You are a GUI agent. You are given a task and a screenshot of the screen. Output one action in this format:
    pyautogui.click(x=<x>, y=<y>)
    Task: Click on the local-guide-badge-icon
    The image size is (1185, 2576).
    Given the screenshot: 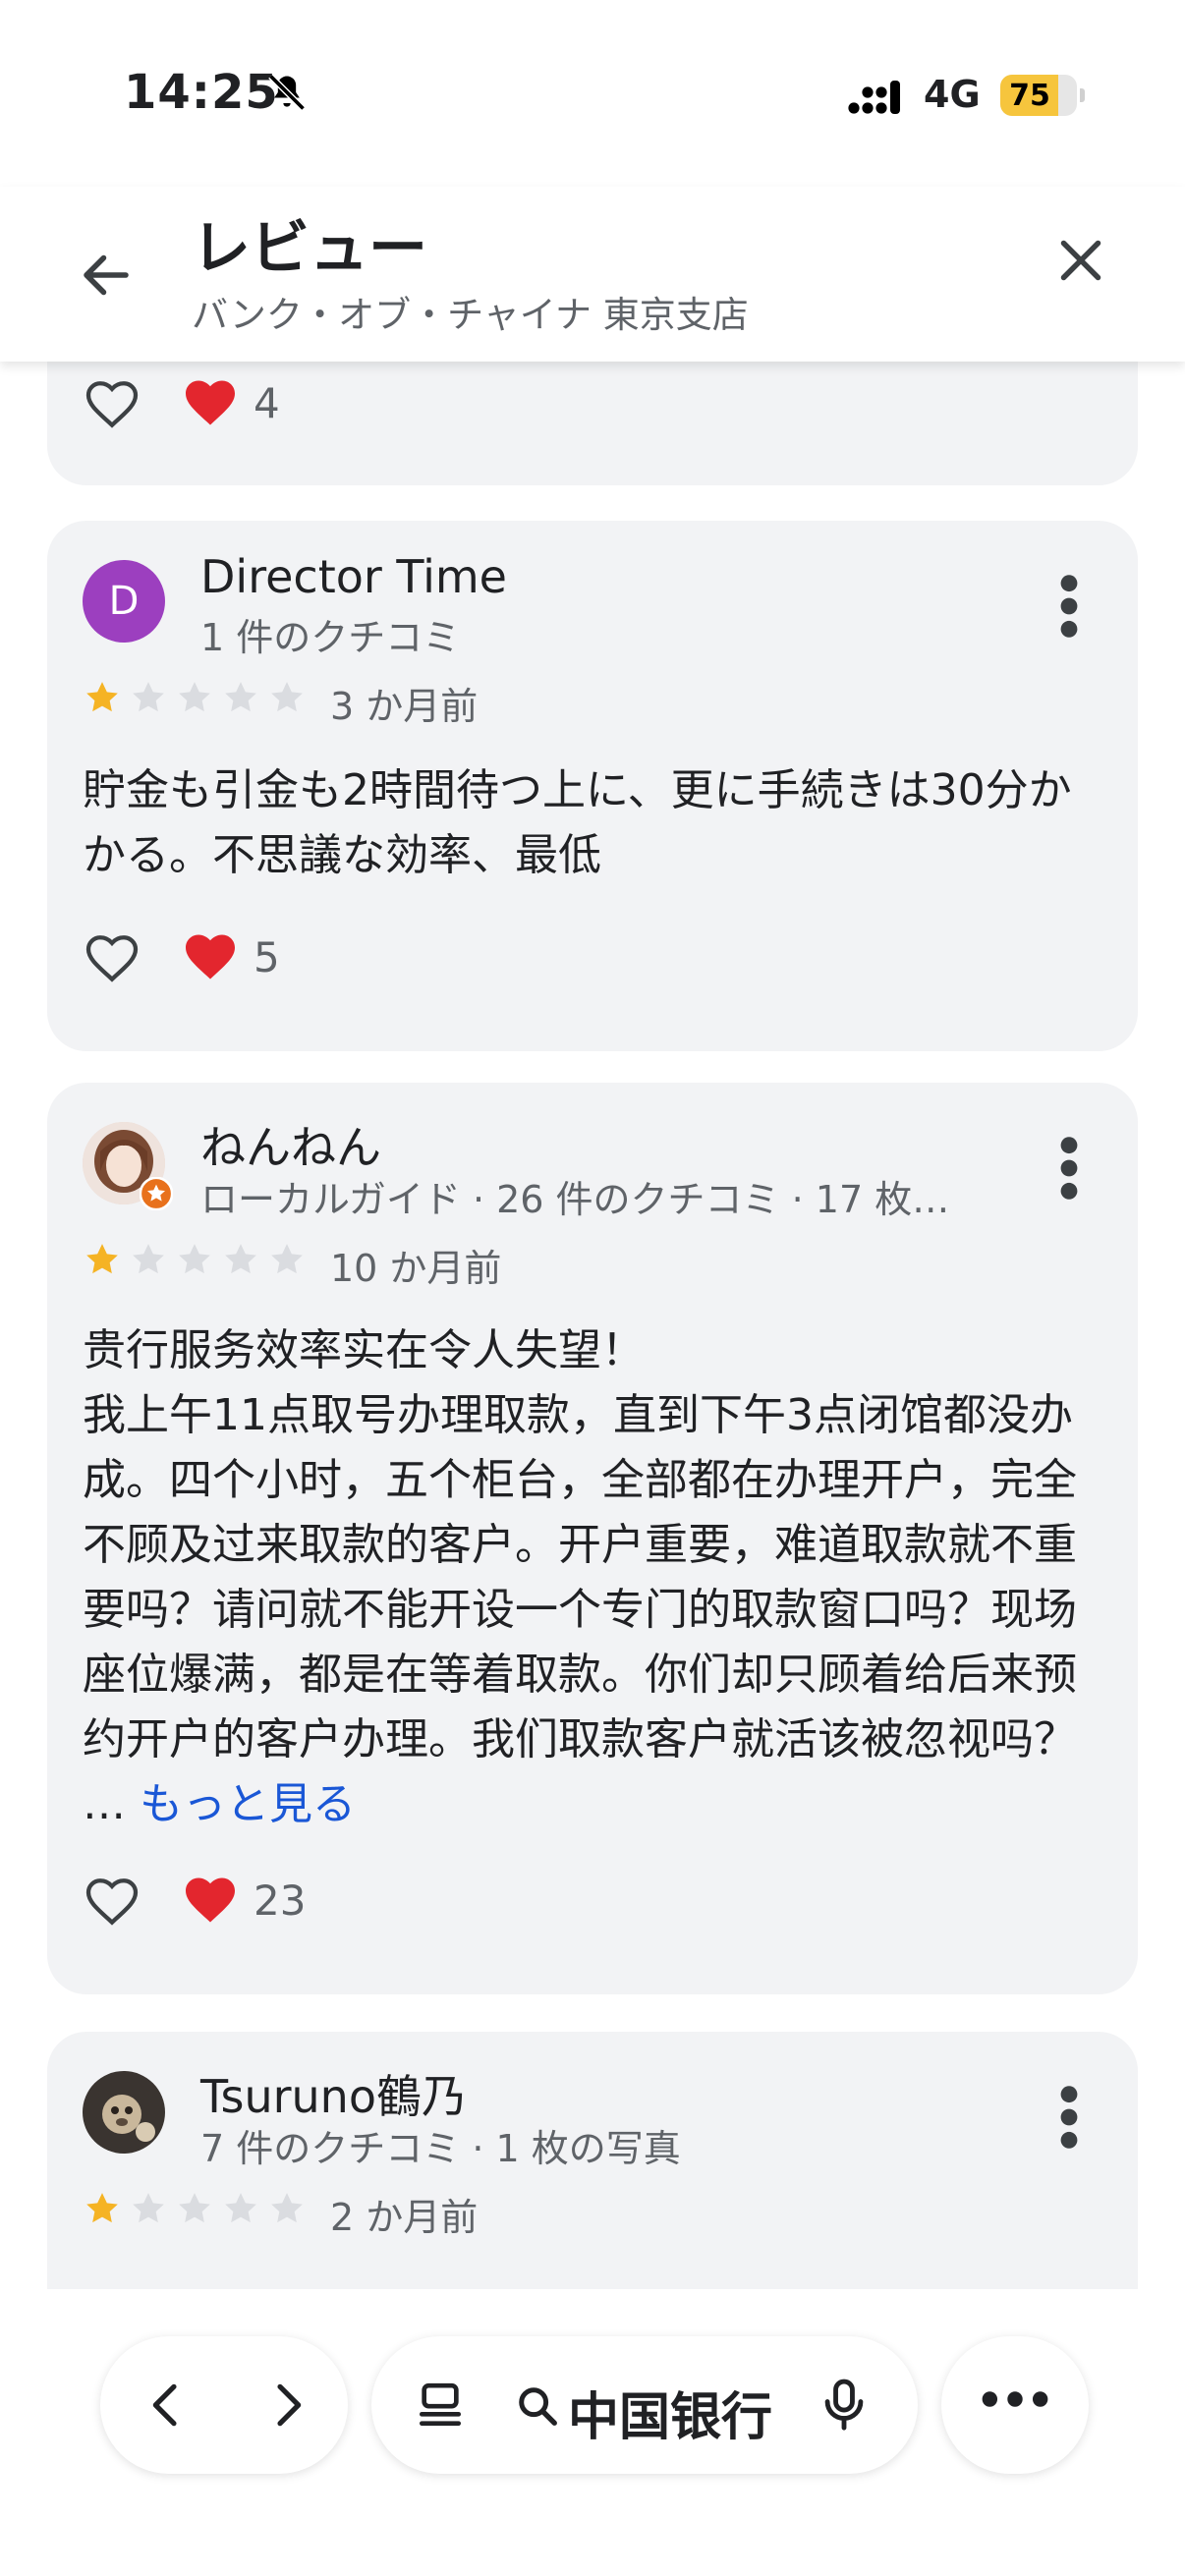 What is the action you would take?
    pyautogui.click(x=156, y=1193)
    